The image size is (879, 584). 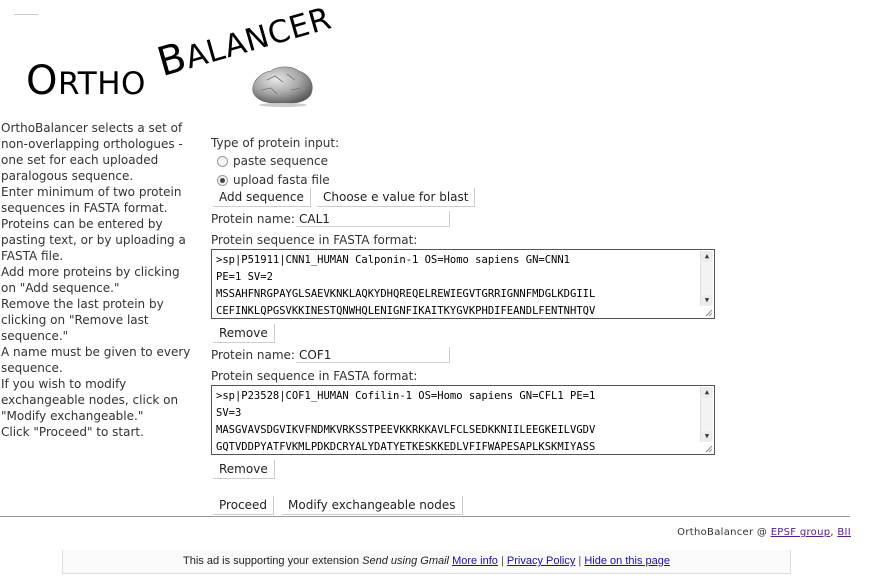 What do you see at coordinates (405, 561) in the screenshot?
I see `ad-extension-name: Send using Gmail` at bounding box center [405, 561].